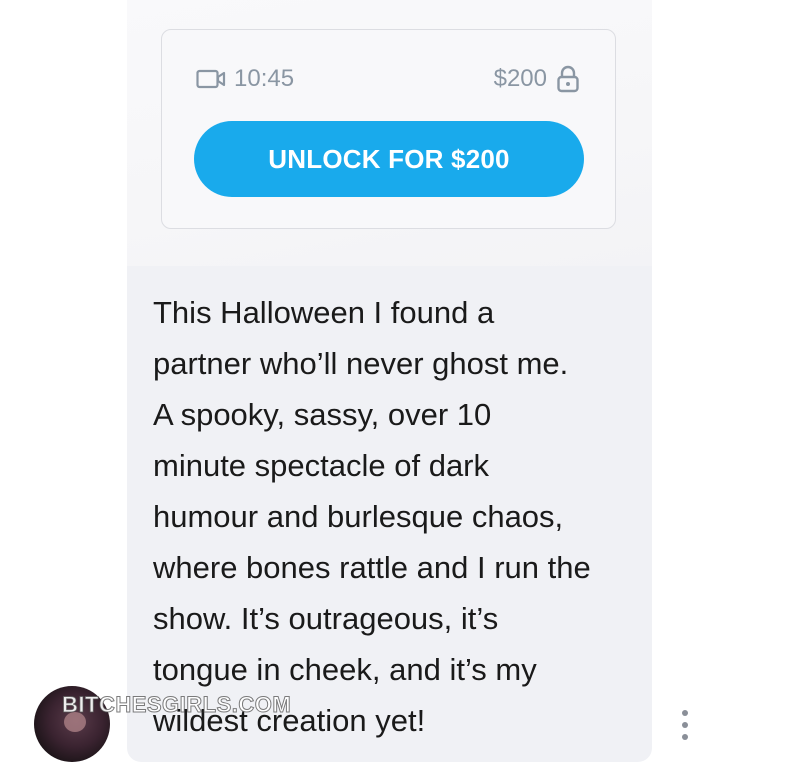 The width and height of the screenshot is (800, 770). I want to click on duration-text: 10:45, so click(264, 78).